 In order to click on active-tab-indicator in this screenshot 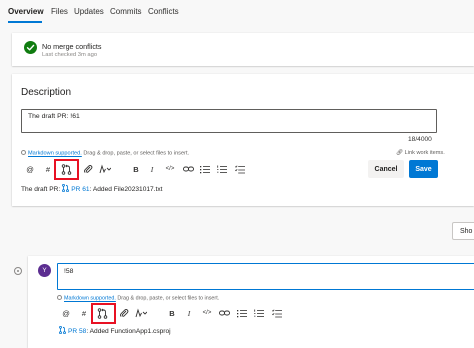, I will do `click(25, 22)`.